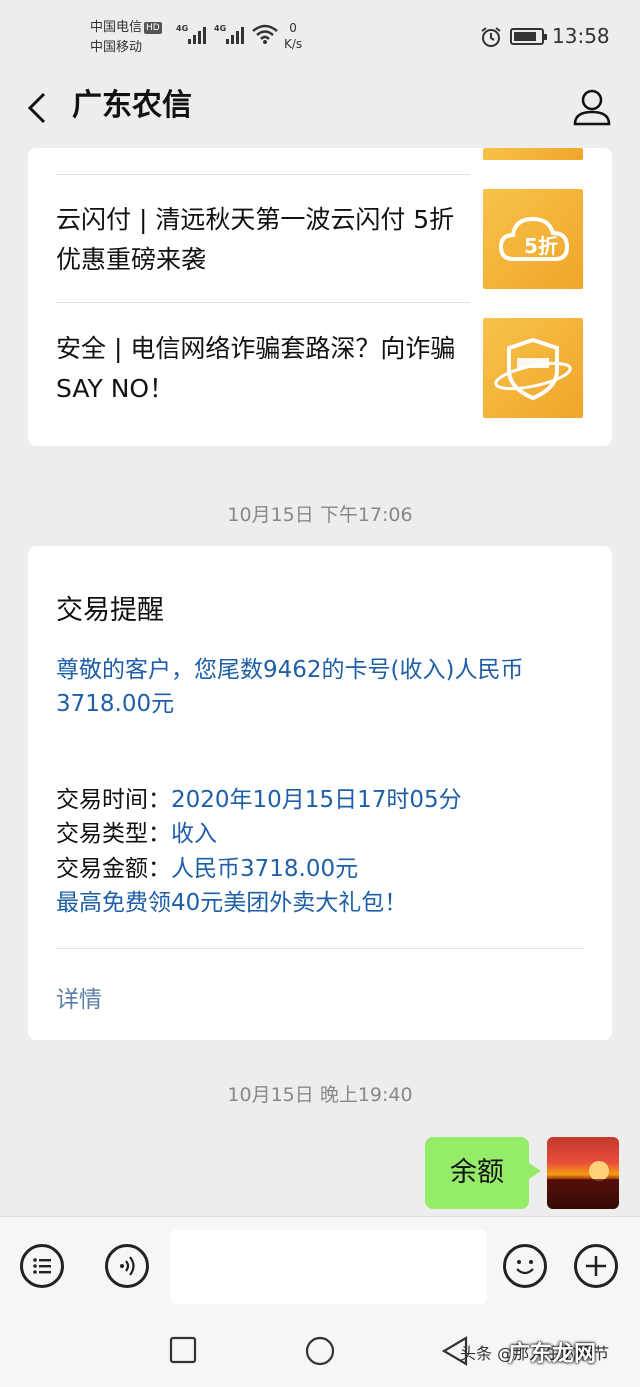  Describe the element at coordinates (483, 1173) in the screenshot. I see `sent-message-bubble: 余额` at that location.